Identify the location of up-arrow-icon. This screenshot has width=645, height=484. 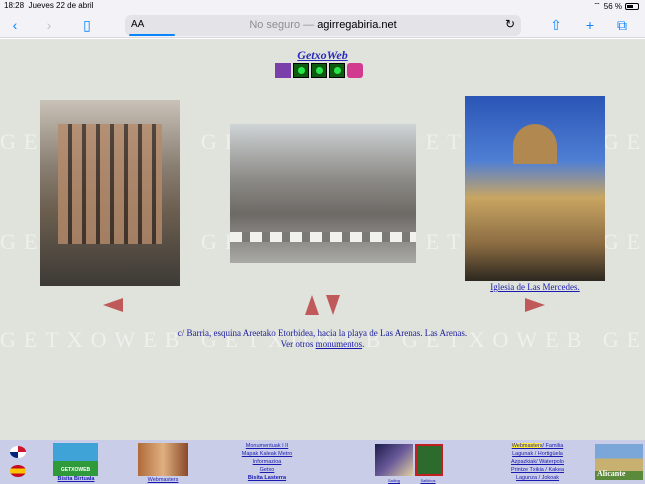
(312, 305).